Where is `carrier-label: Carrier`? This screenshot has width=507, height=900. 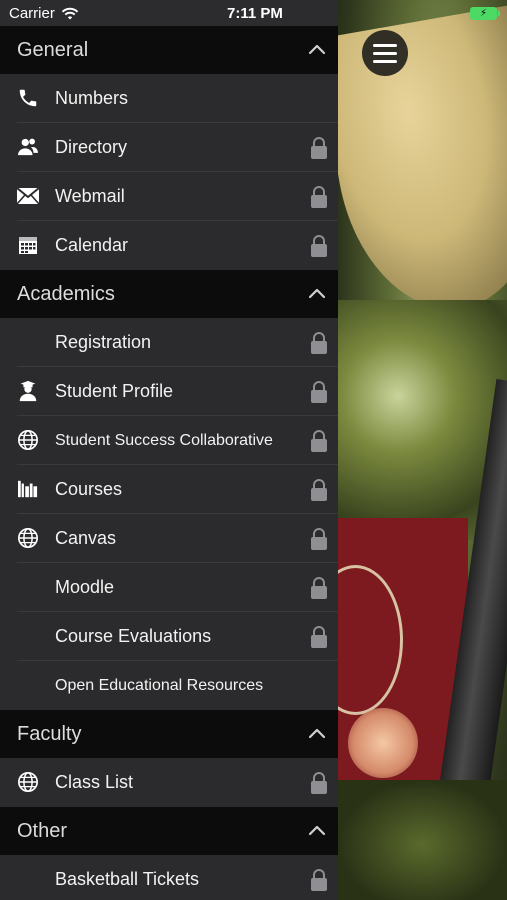
carrier-label: Carrier is located at coordinates (32, 13).